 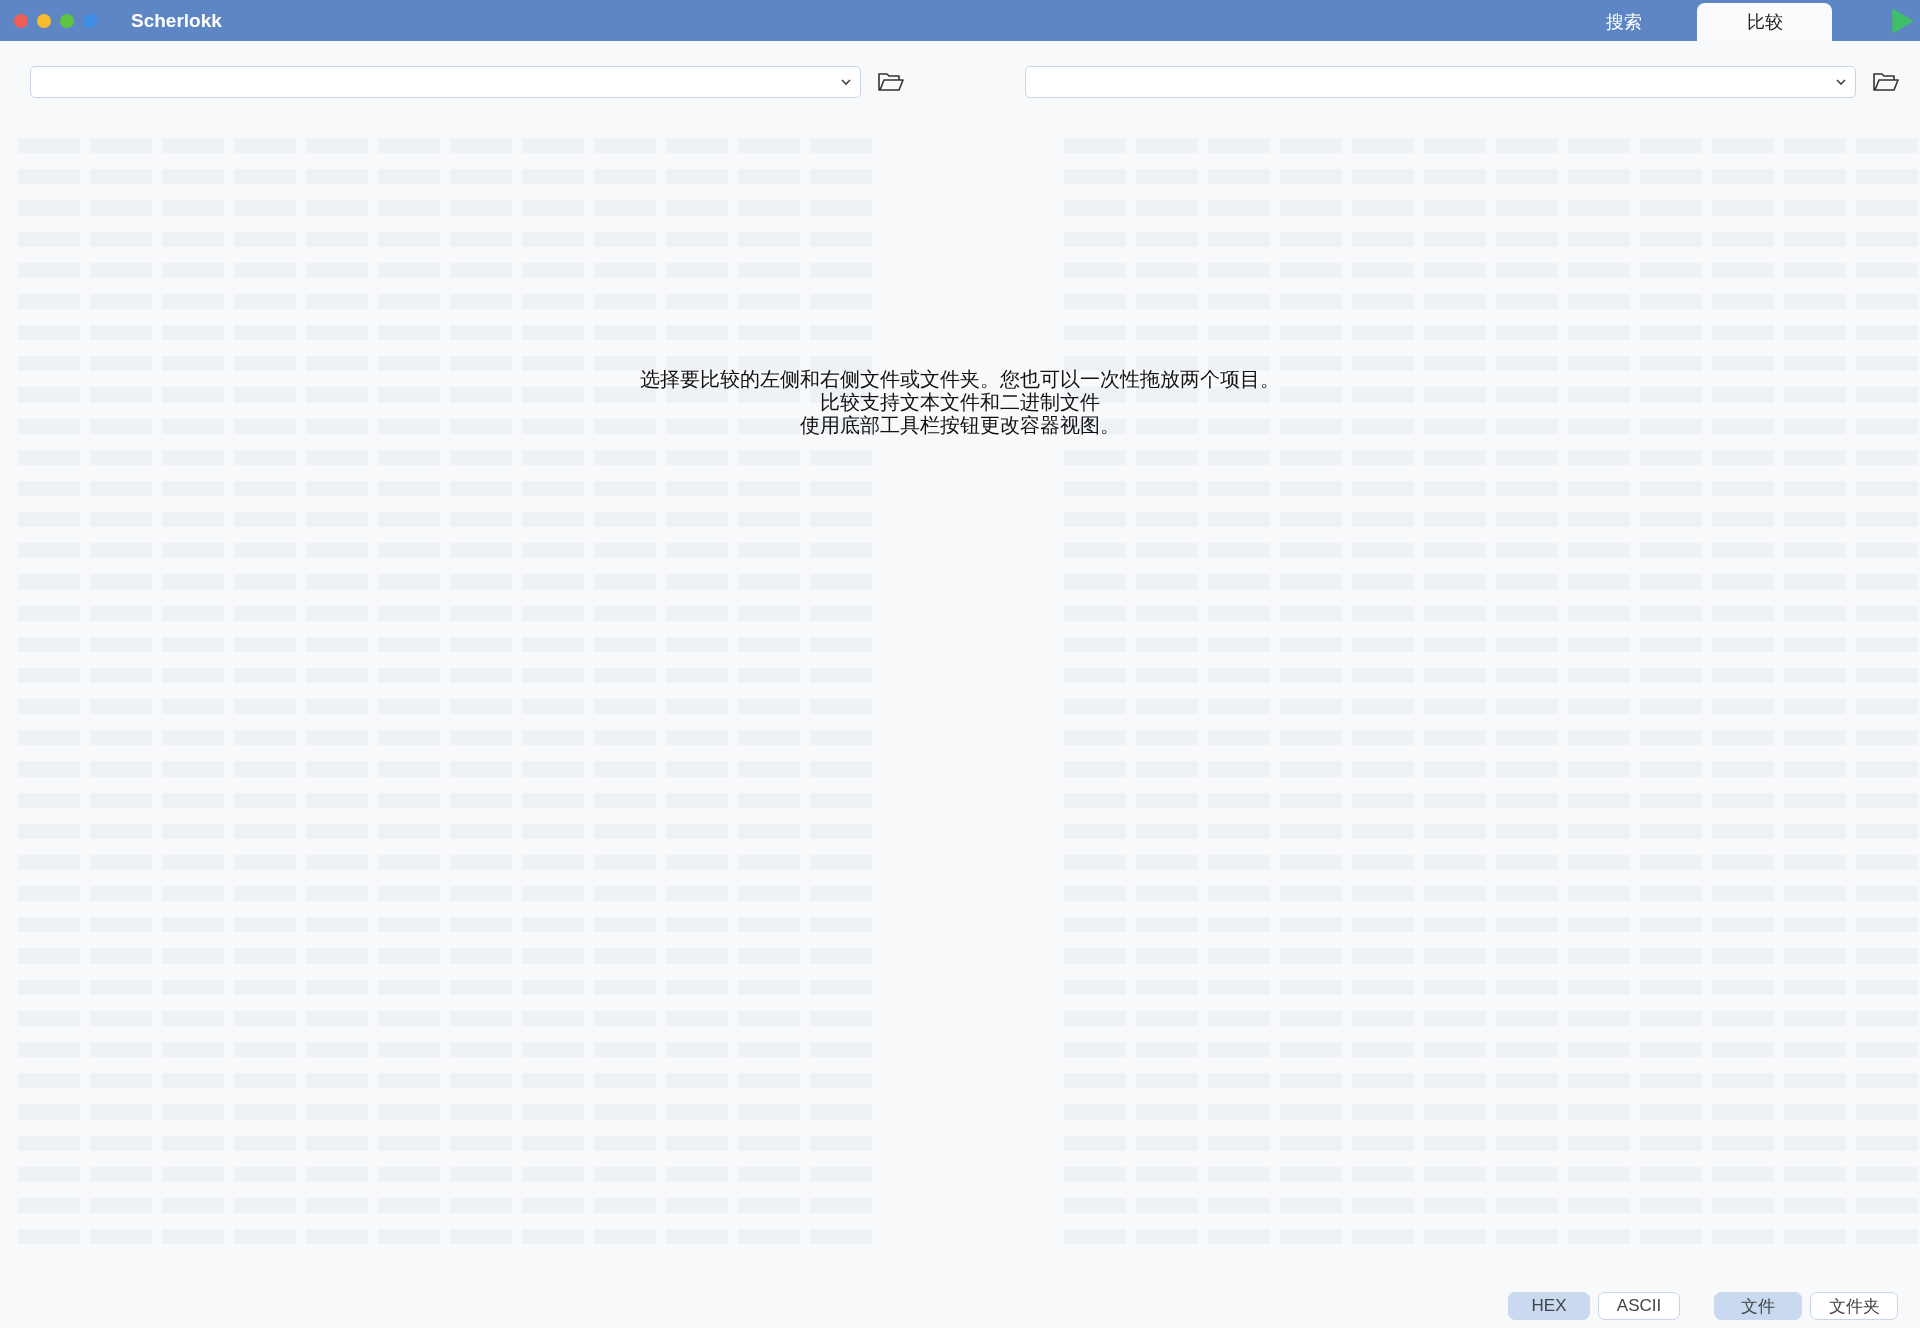 I want to click on window-title: Scherlokk, so click(x=176, y=20).